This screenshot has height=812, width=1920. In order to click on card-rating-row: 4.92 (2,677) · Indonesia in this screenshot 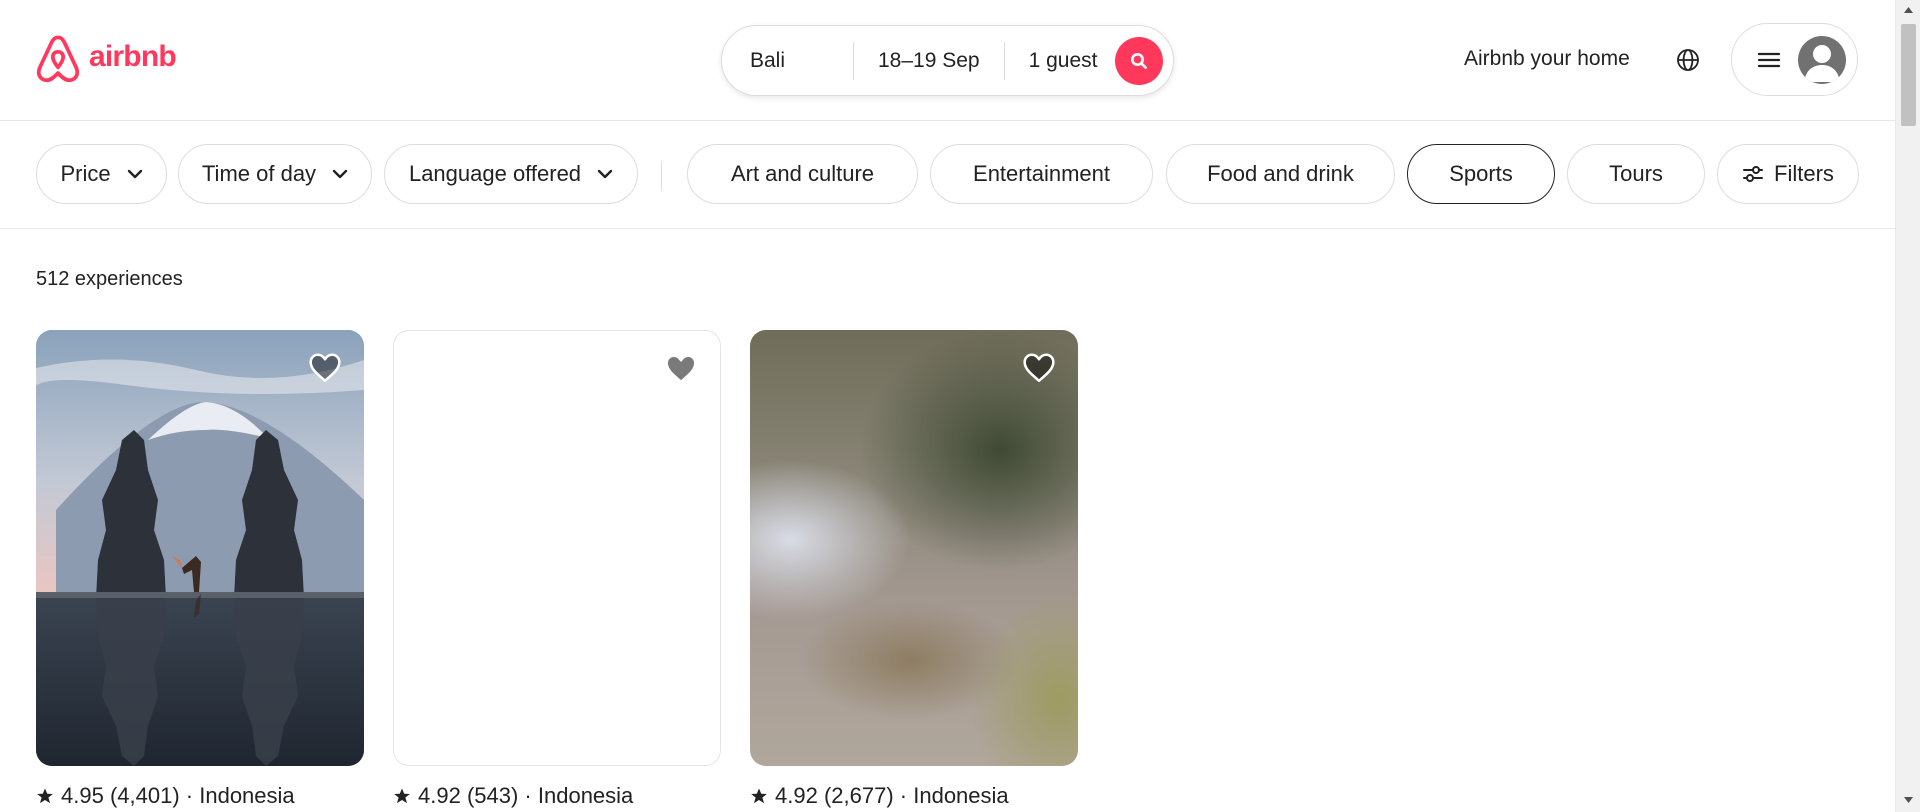, I will do `click(914, 796)`.